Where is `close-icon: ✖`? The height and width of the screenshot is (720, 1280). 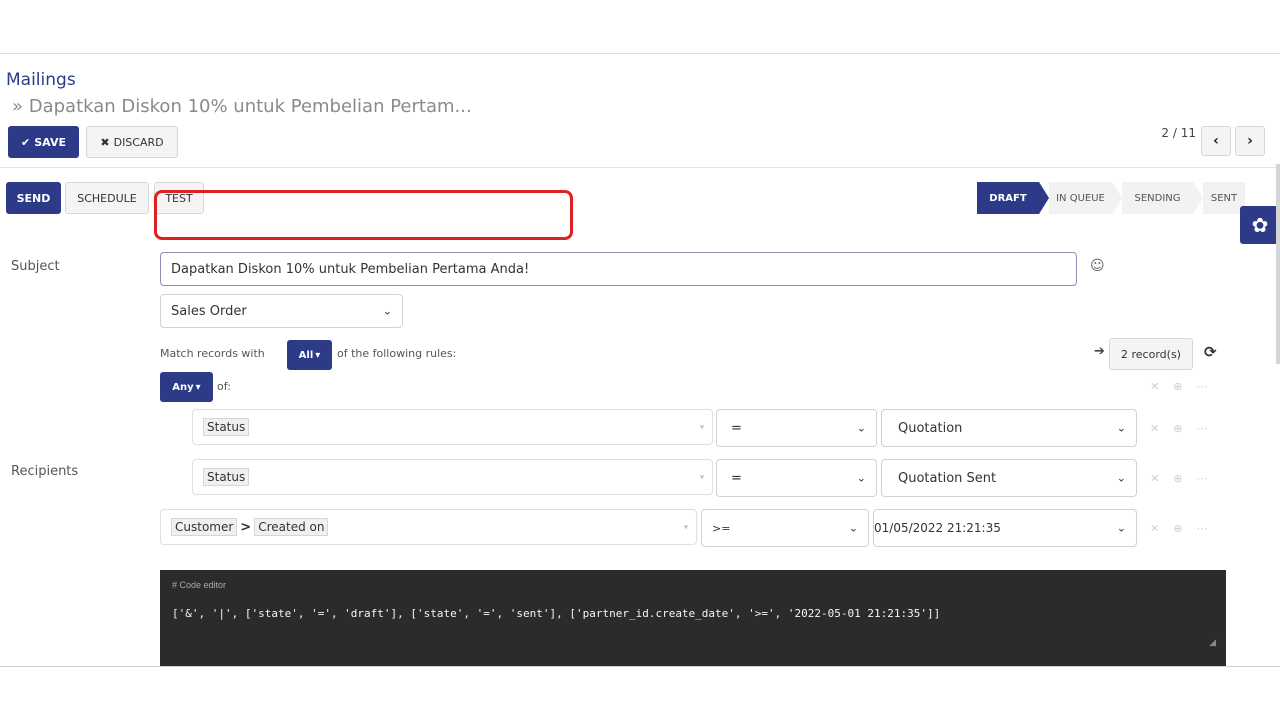
close-icon: ✖ is located at coordinates (105, 142).